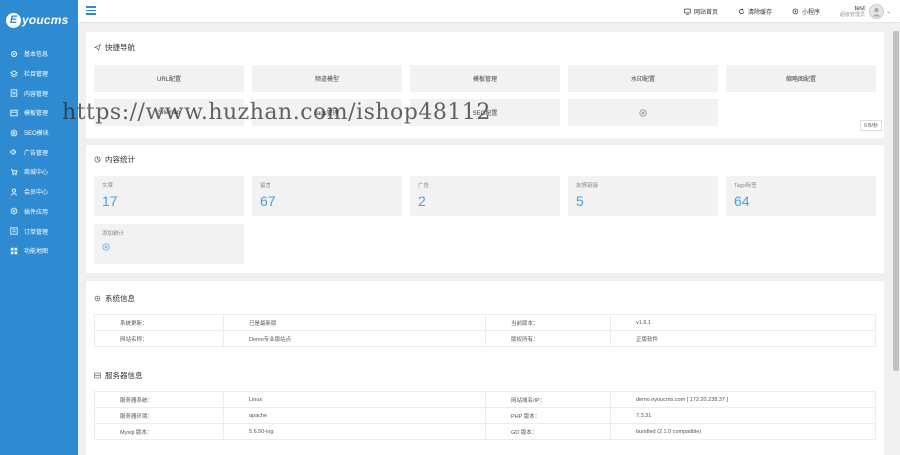  I want to click on table-cell: demo.eyoucms.com [ 172.20.238.37 ], so click(743, 399).